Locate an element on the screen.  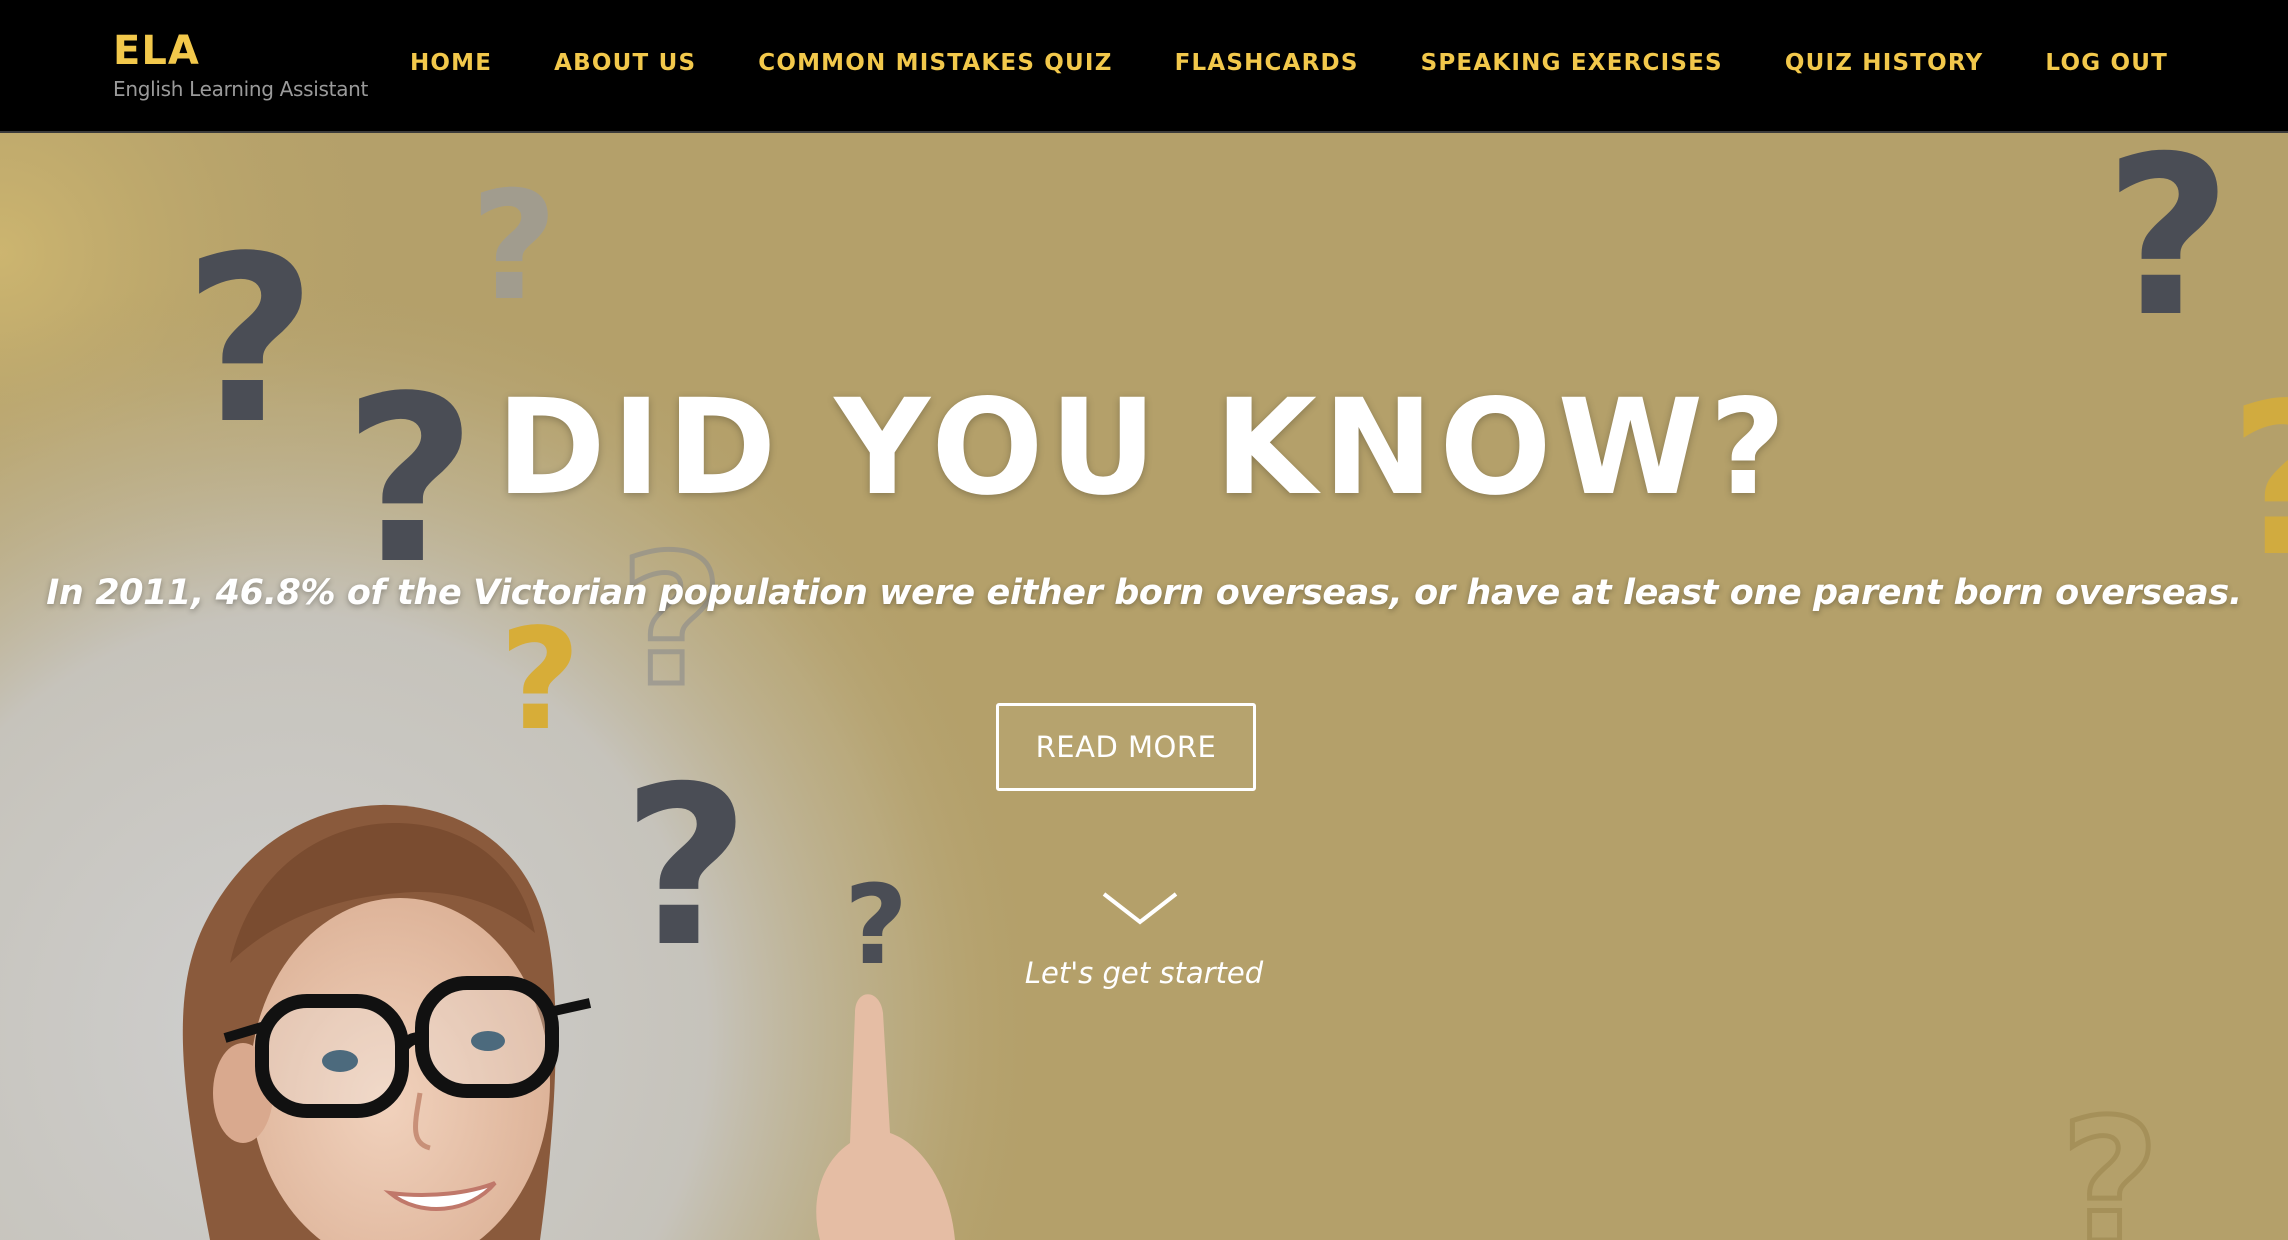
read-more-button: READ MORE is located at coordinates (1126, 747).